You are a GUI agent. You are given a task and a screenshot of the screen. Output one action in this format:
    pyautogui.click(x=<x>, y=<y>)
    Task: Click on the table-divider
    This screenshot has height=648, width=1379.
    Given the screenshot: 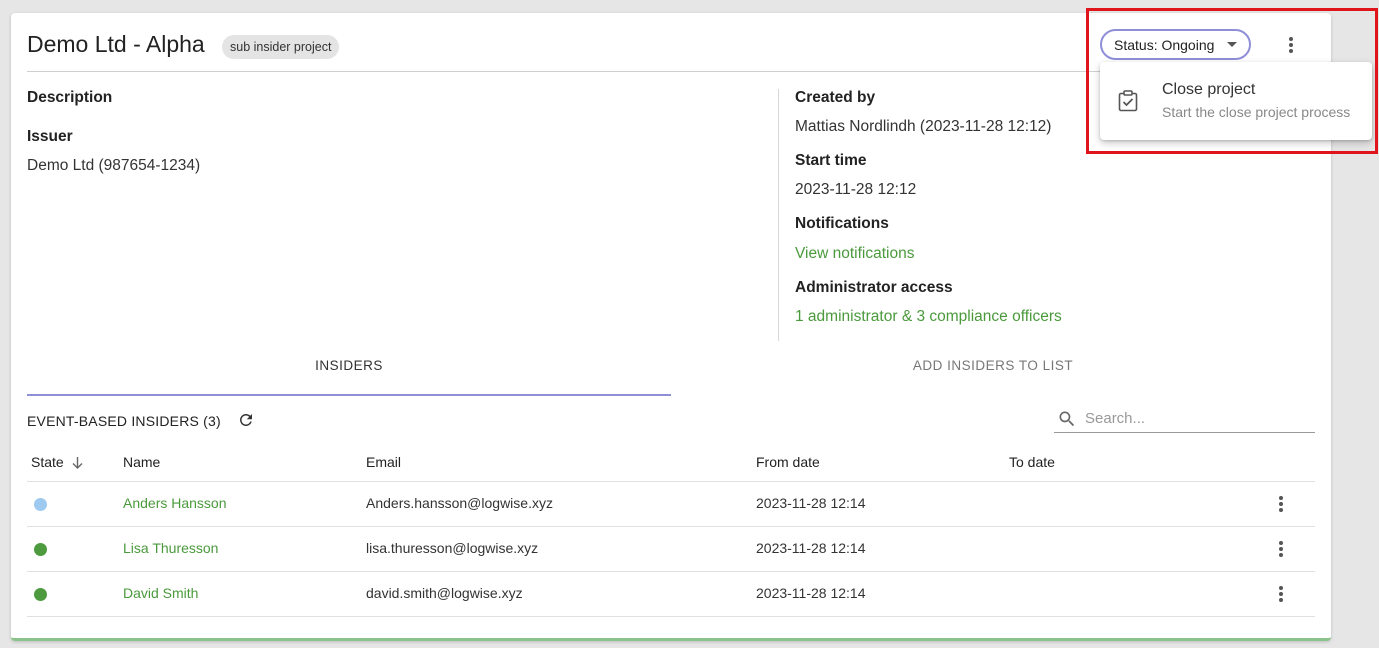 What is the action you would take?
    pyautogui.click(x=671, y=481)
    